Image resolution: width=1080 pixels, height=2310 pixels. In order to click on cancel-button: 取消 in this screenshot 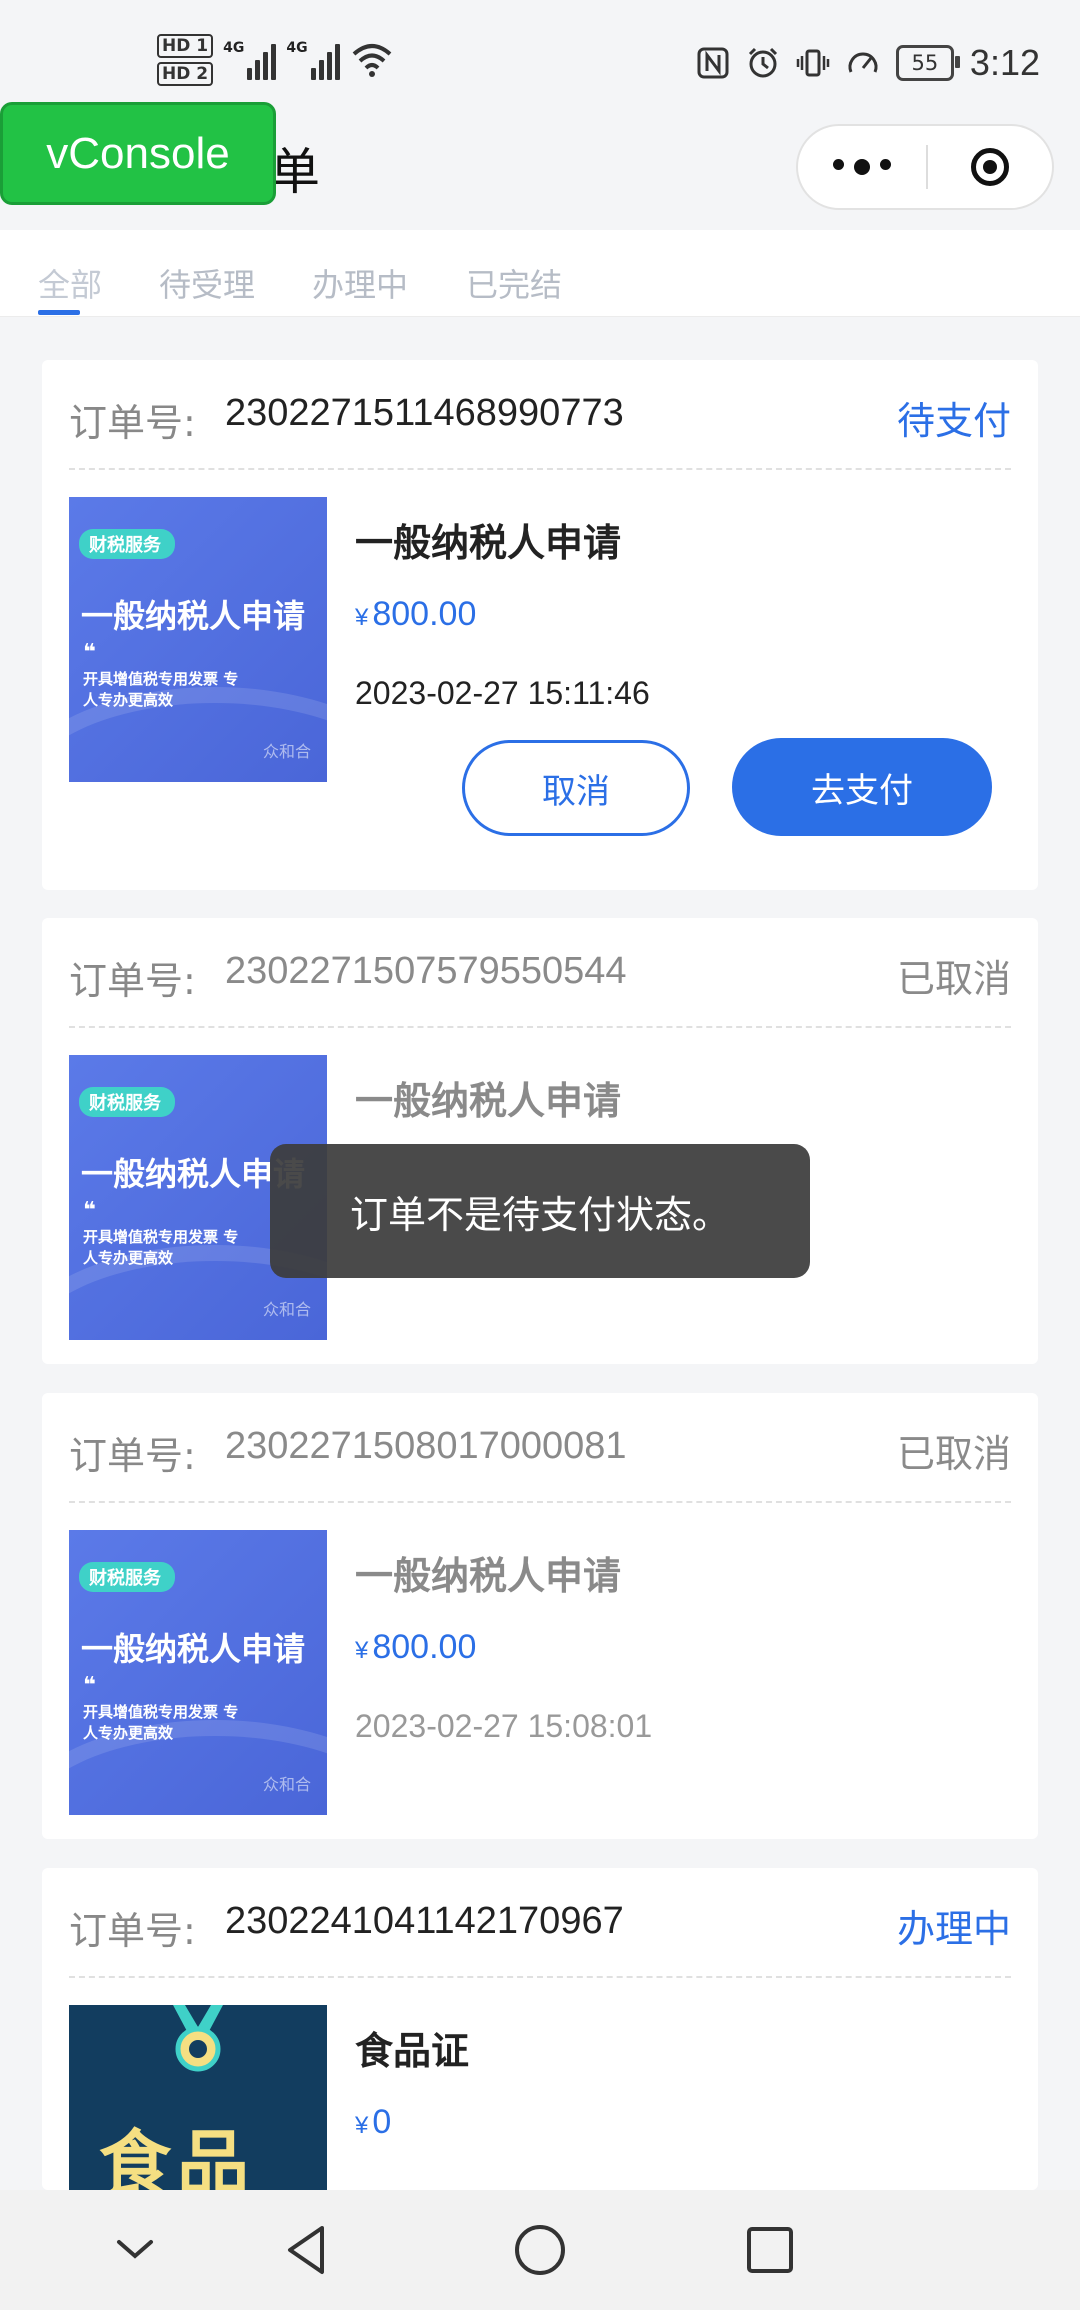, I will do `click(576, 788)`.